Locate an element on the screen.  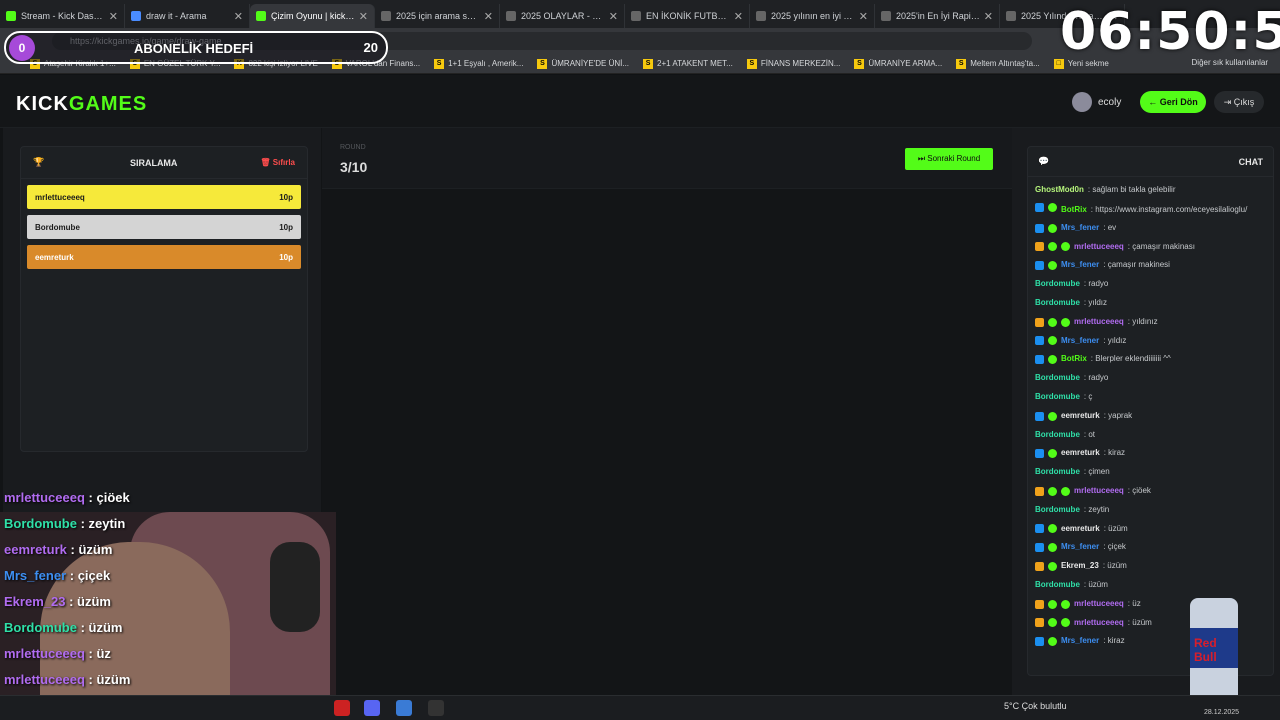
discord-icon is located at coordinates (372, 708).